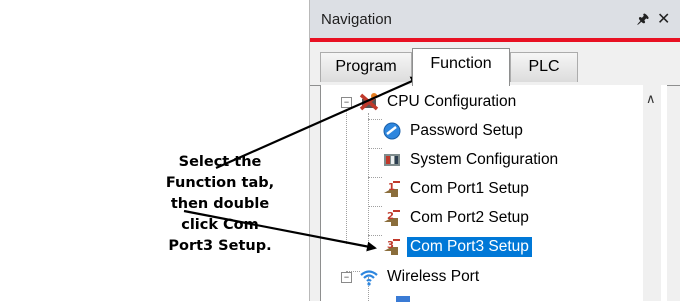 Image resolution: width=680 pixels, height=302 pixels. What do you see at coordinates (318, 123) in the screenshot?
I see `arrow-to-function-tab` at bounding box center [318, 123].